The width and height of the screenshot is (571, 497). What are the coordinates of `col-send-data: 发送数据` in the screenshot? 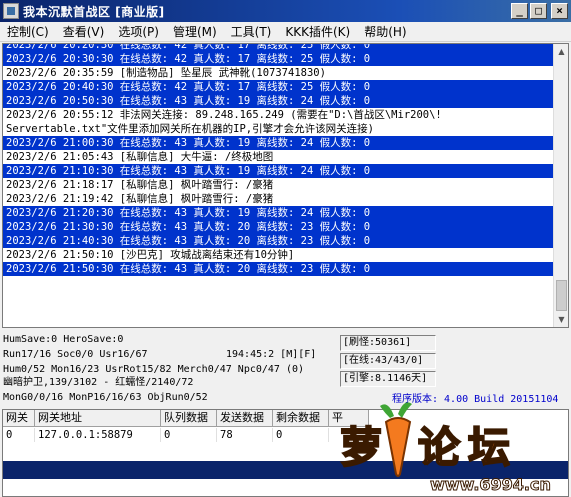 It's located at (245, 418).